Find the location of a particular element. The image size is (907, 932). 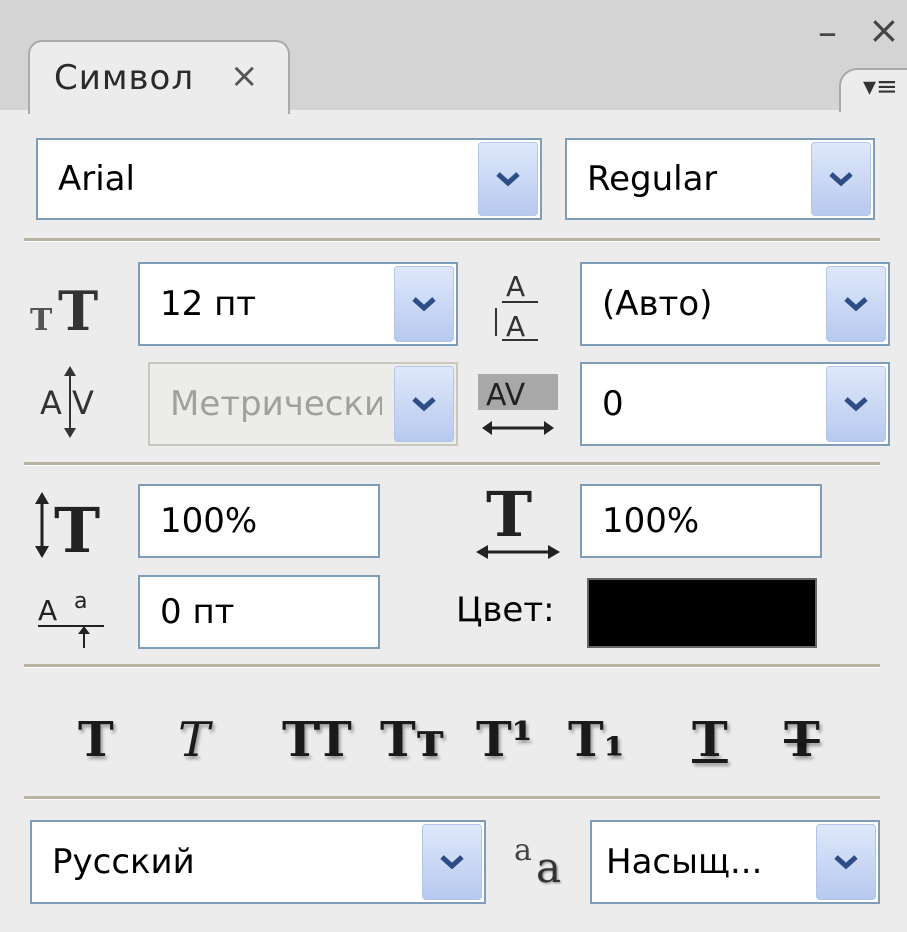

underline-label: T is located at coordinates (710, 740).